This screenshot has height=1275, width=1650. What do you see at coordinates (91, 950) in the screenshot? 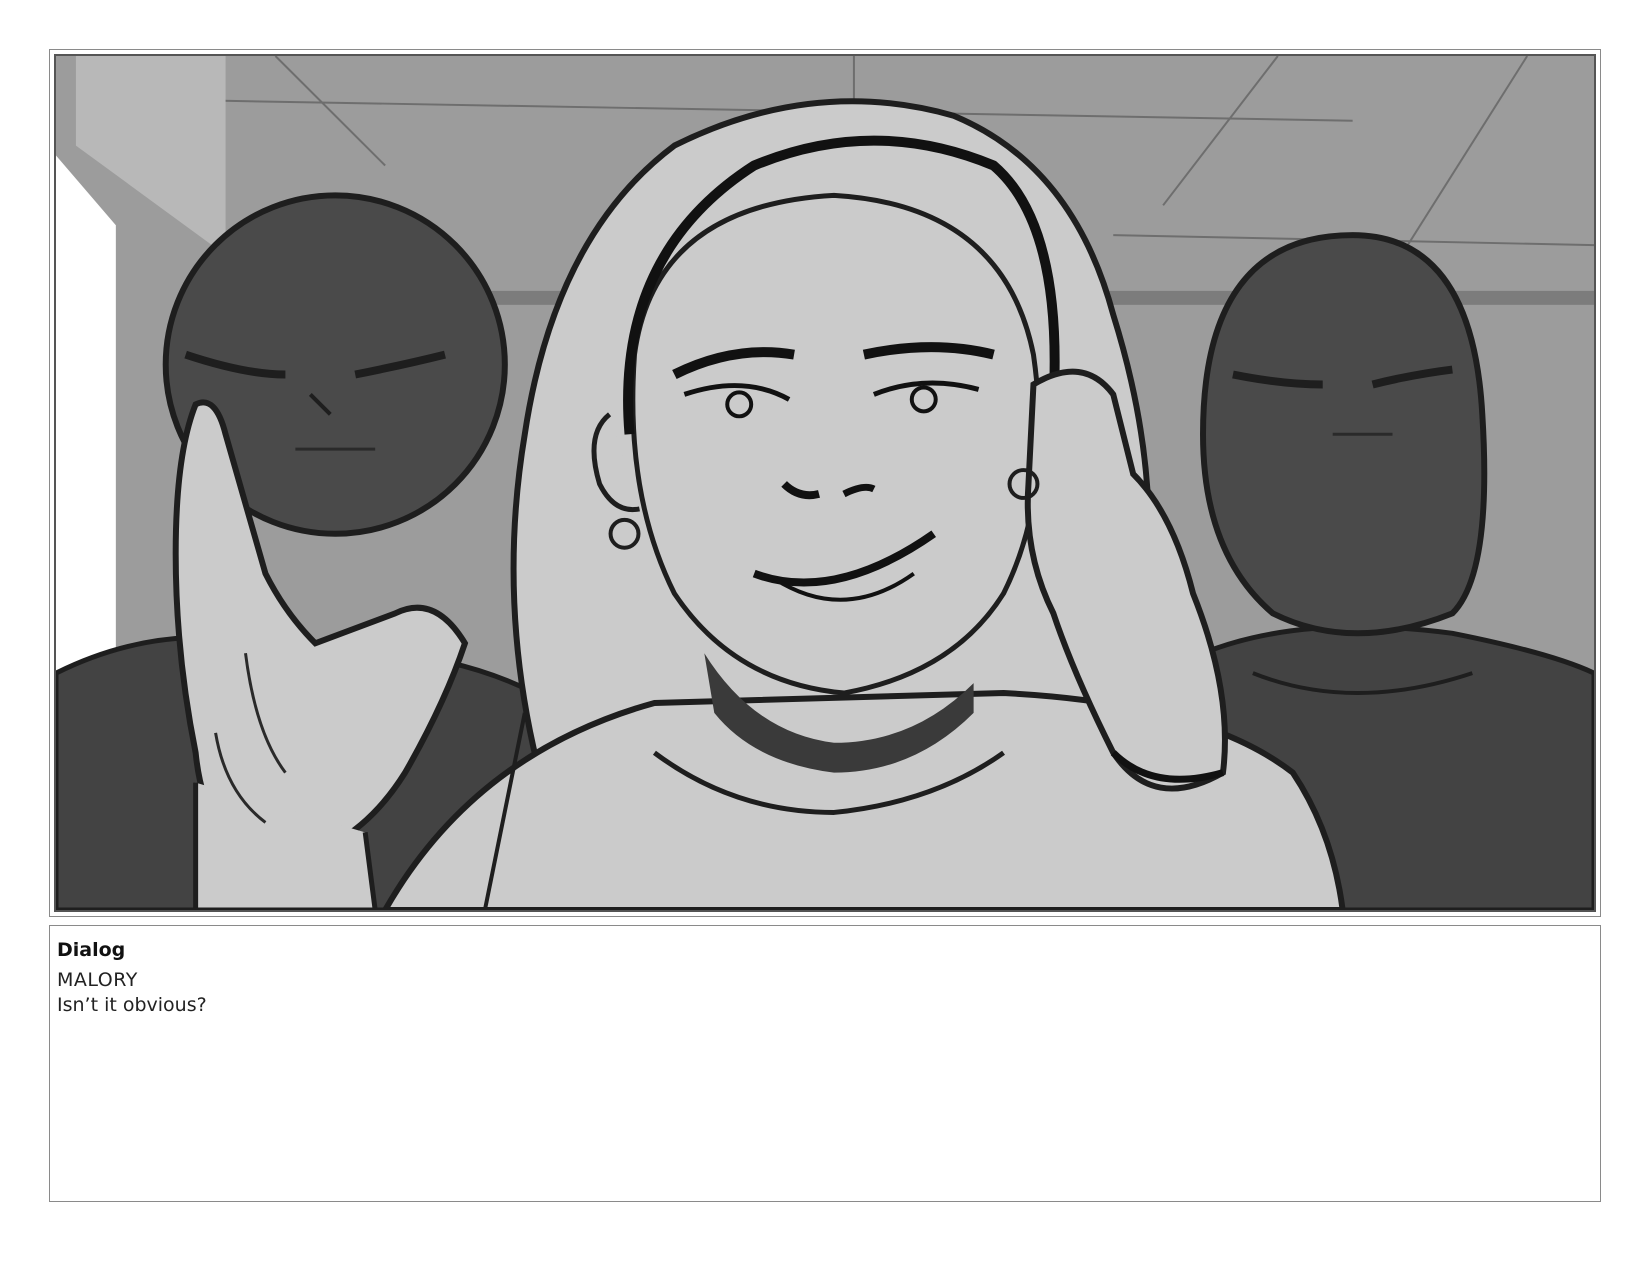
I see `dialog-label: Dialog` at bounding box center [91, 950].